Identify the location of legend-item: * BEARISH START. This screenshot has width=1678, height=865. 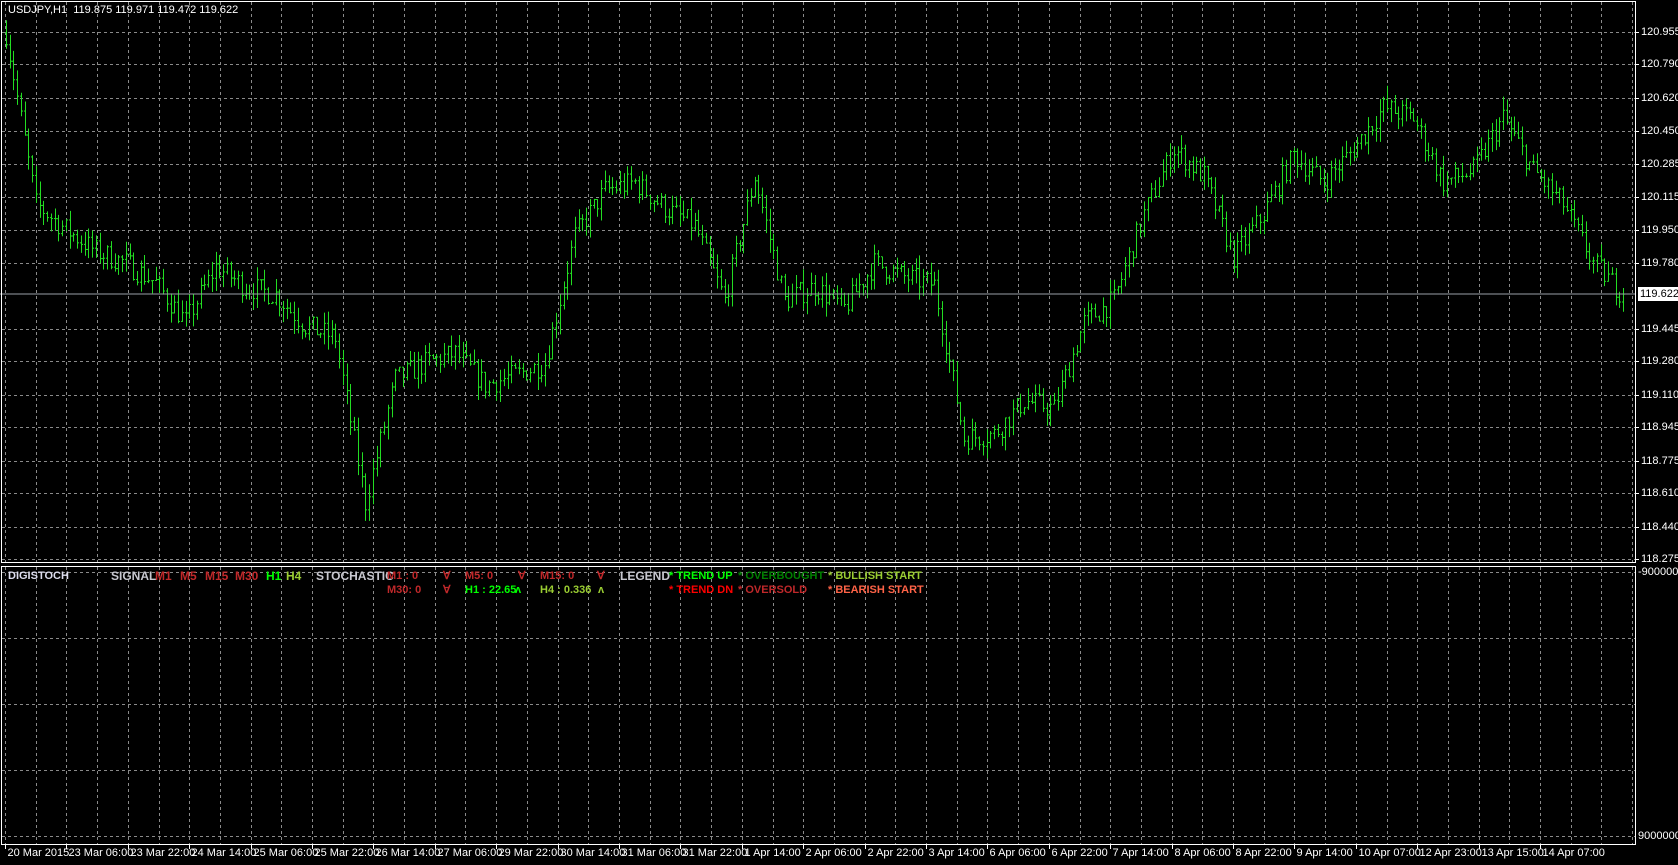
(876, 590).